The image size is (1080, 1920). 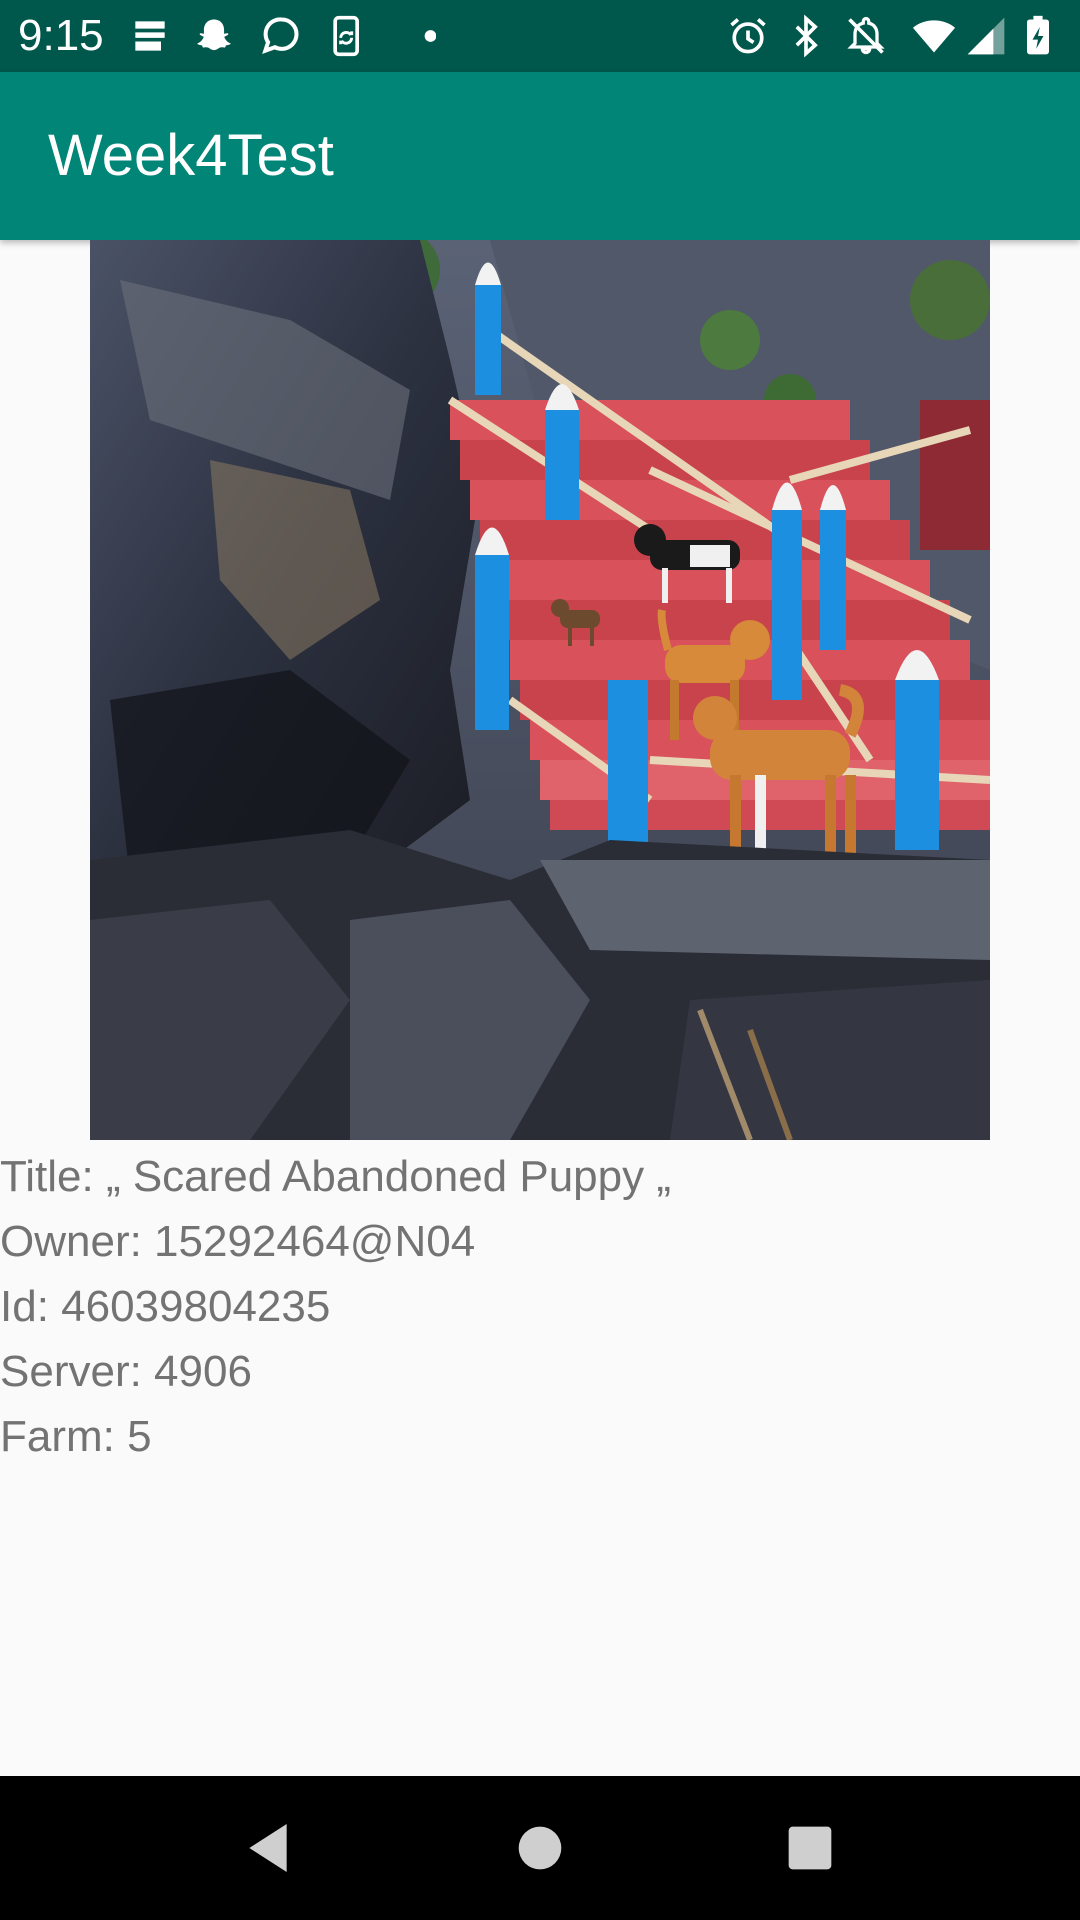 What do you see at coordinates (540, 36) in the screenshot?
I see `status-bar: 9:15` at bounding box center [540, 36].